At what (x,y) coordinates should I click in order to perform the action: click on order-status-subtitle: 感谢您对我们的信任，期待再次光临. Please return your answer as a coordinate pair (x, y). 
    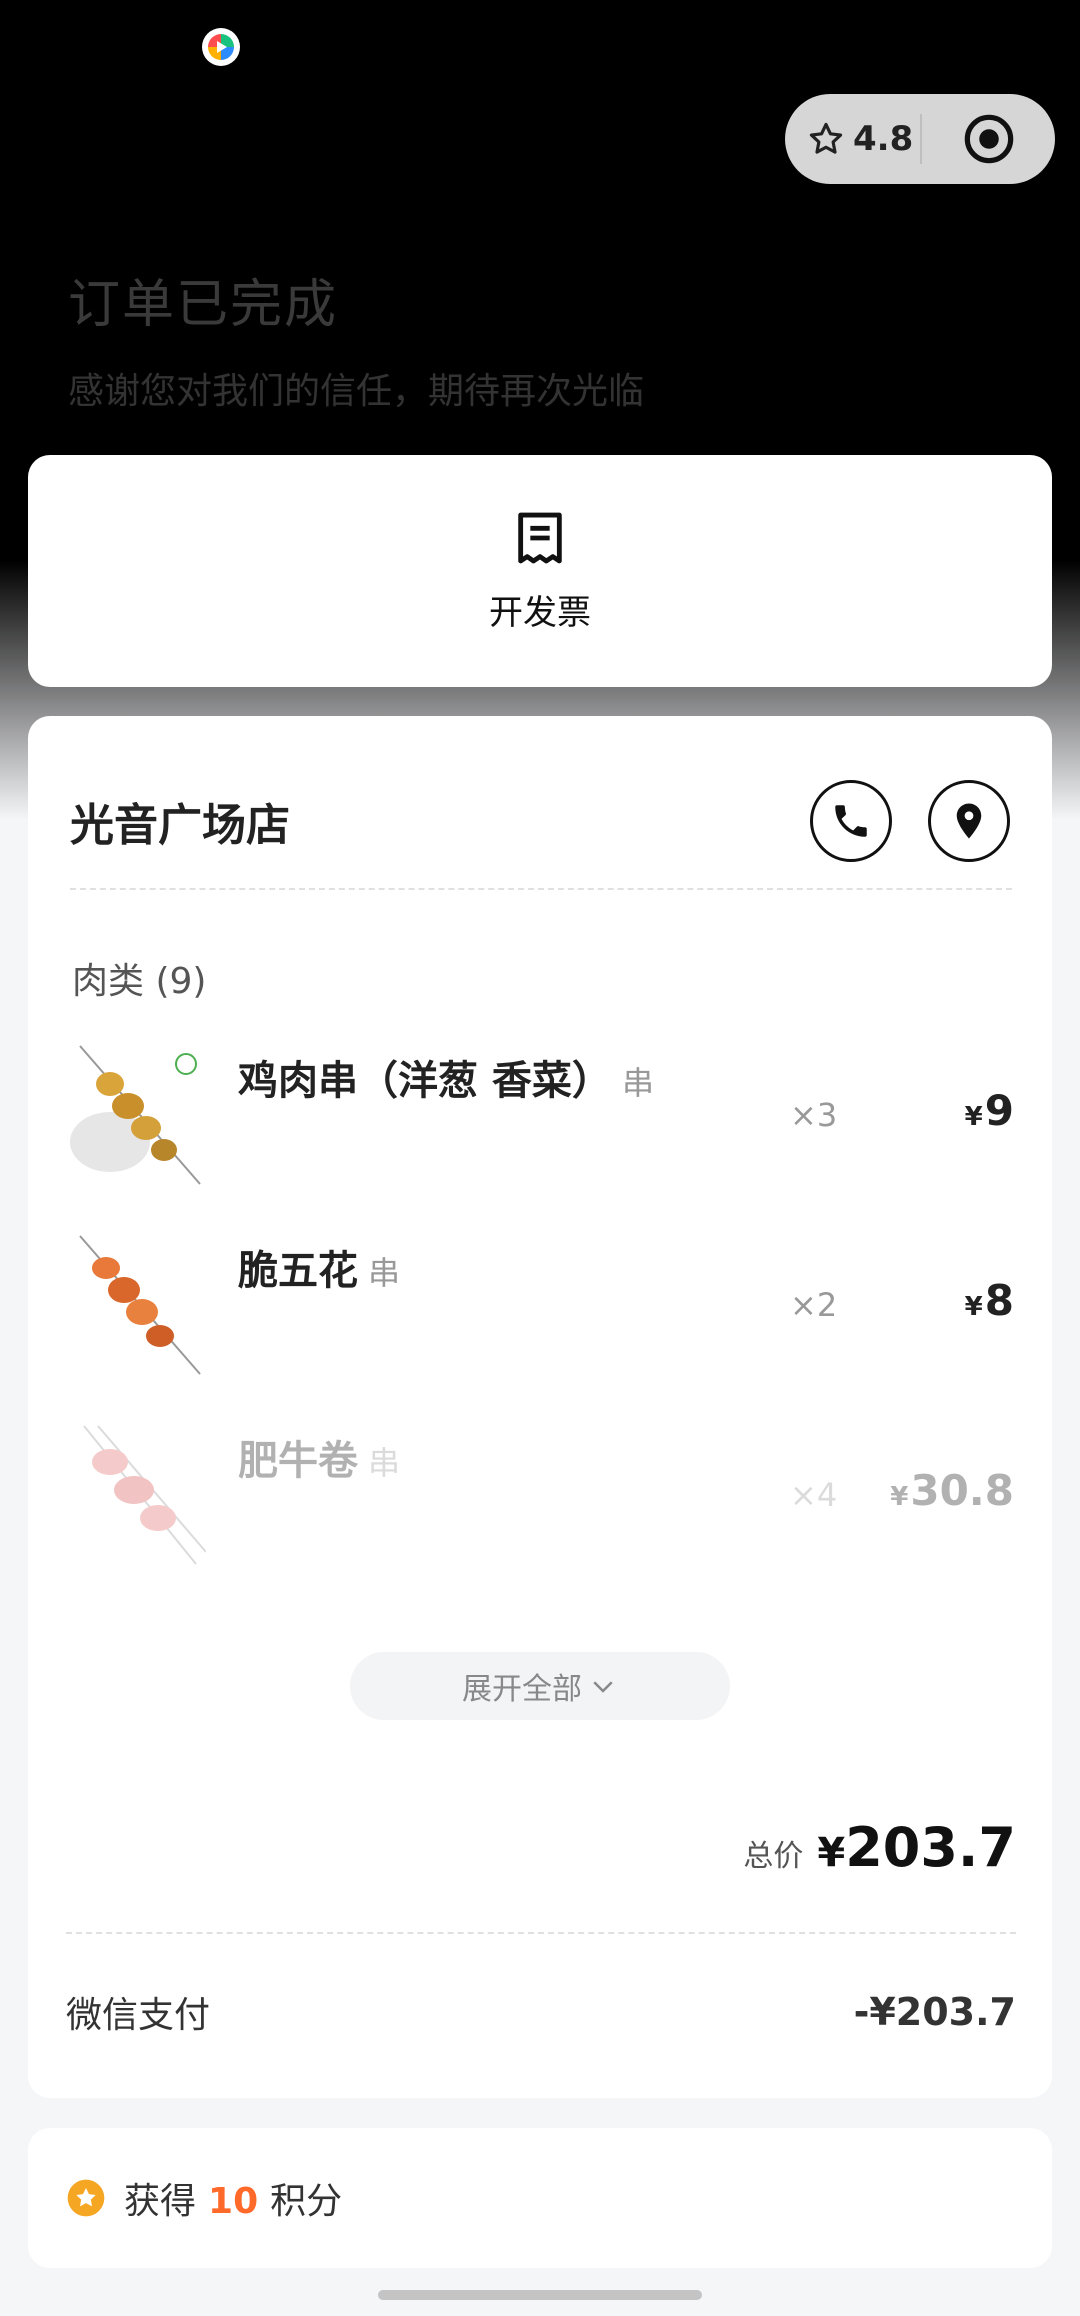
    Looking at the image, I should click on (356, 391).